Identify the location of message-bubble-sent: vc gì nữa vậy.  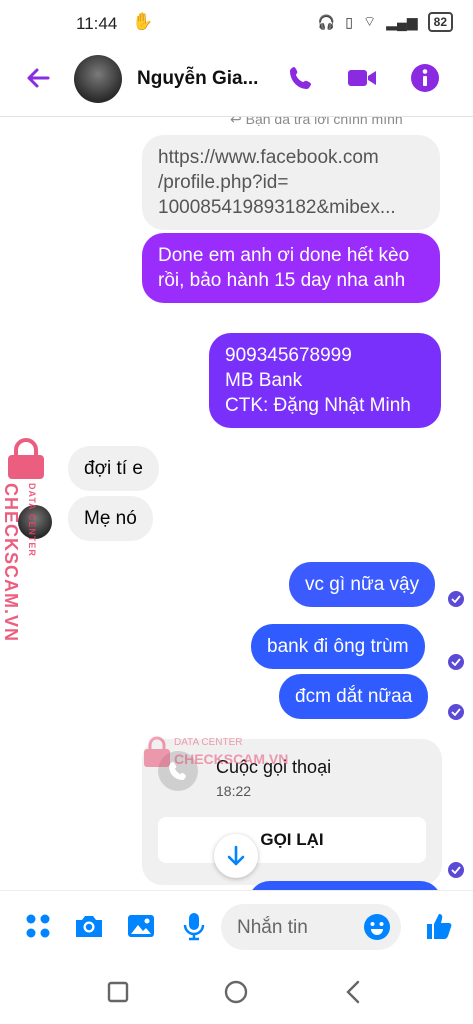
(362, 584).